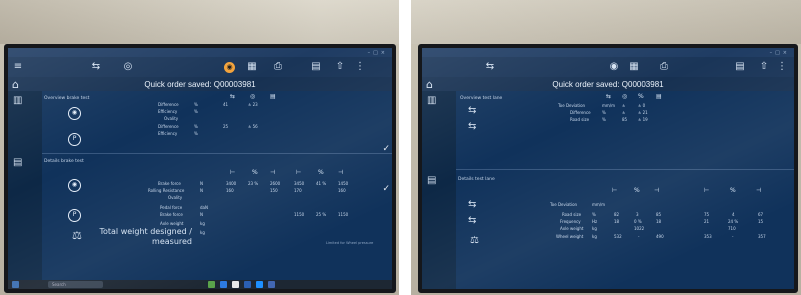 The height and width of the screenshot is (295, 801). I want to click on overview-row-label: Toe Deviation, so click(572, 105).